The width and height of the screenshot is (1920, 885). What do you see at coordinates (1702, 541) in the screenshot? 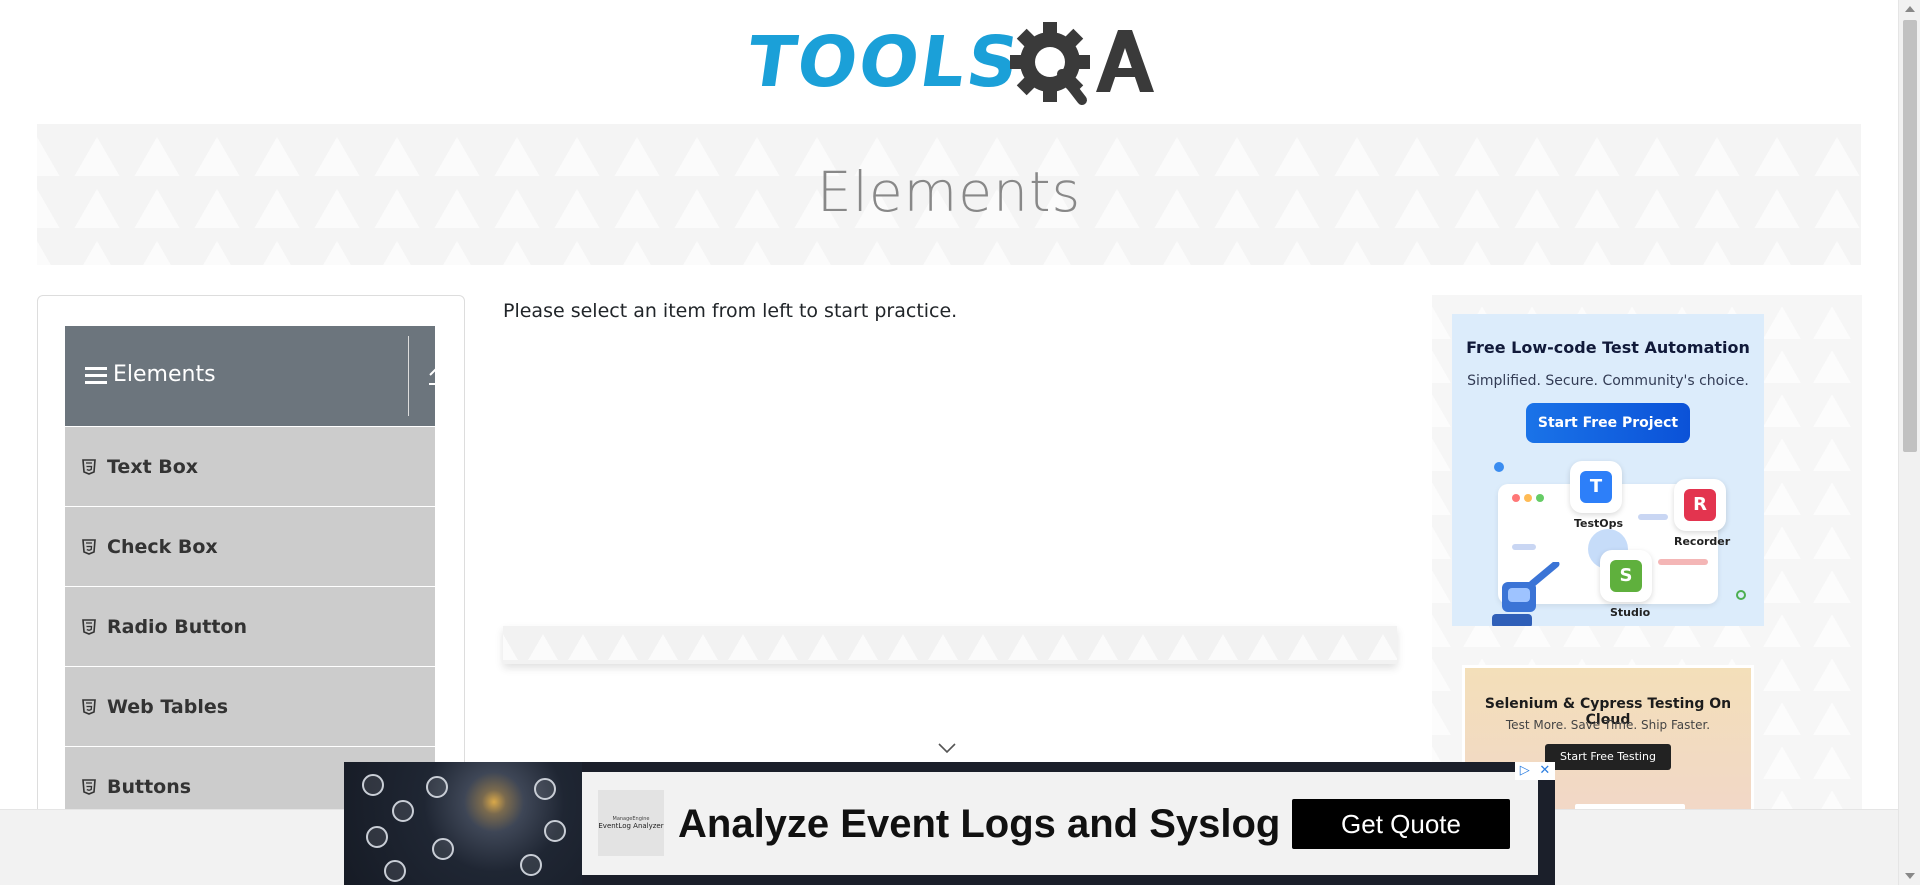
I see `product-label: Recorder` at bounding box center [1702, 541].